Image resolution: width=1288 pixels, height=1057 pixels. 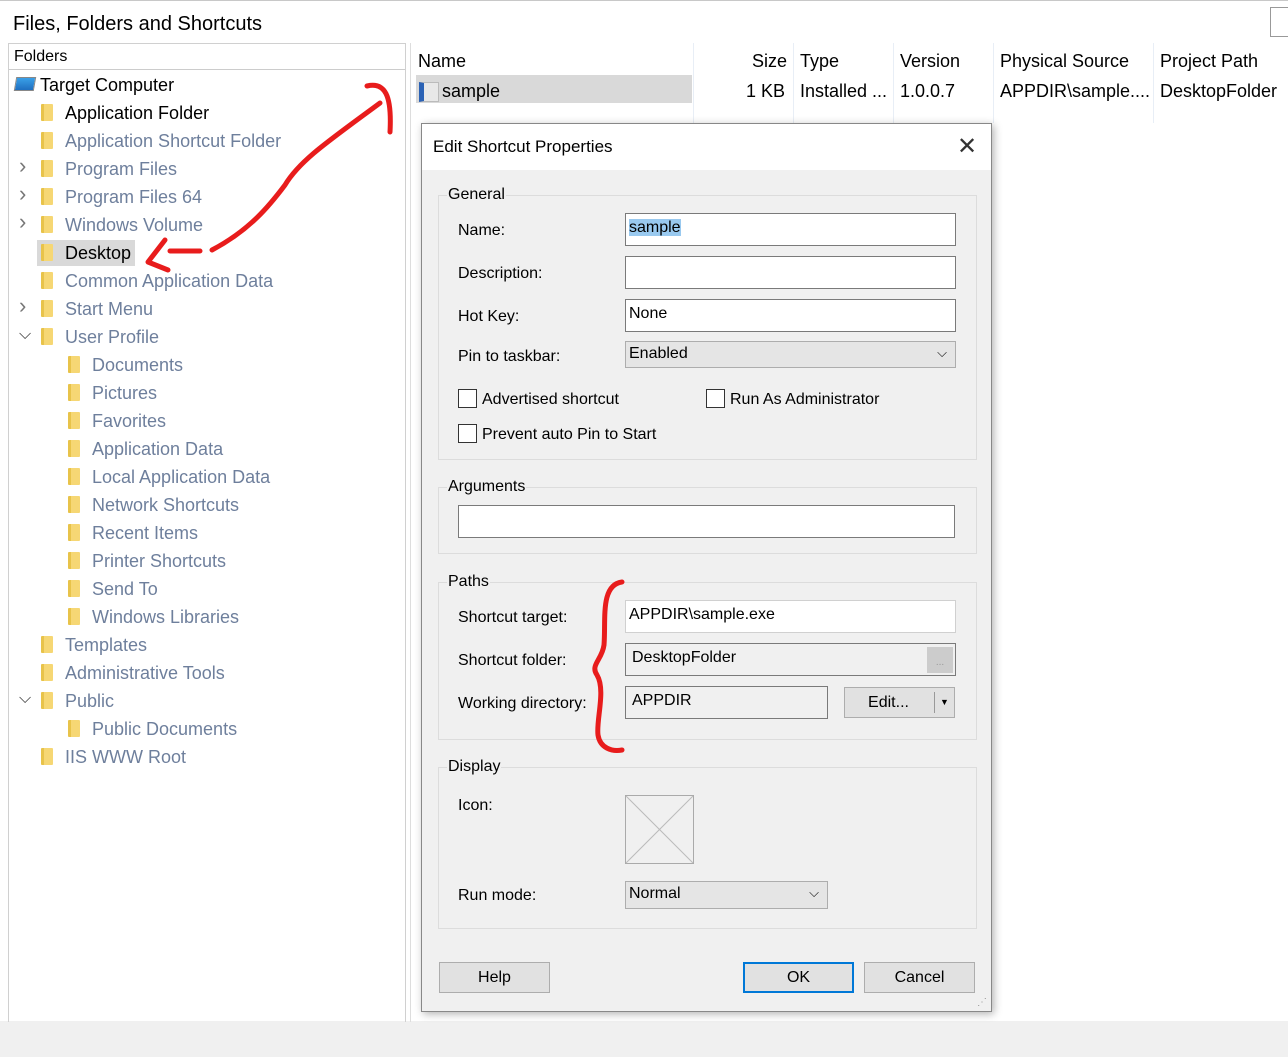 I want to click on tree-item: IIS WWW Root, so click(x=115, y=757).